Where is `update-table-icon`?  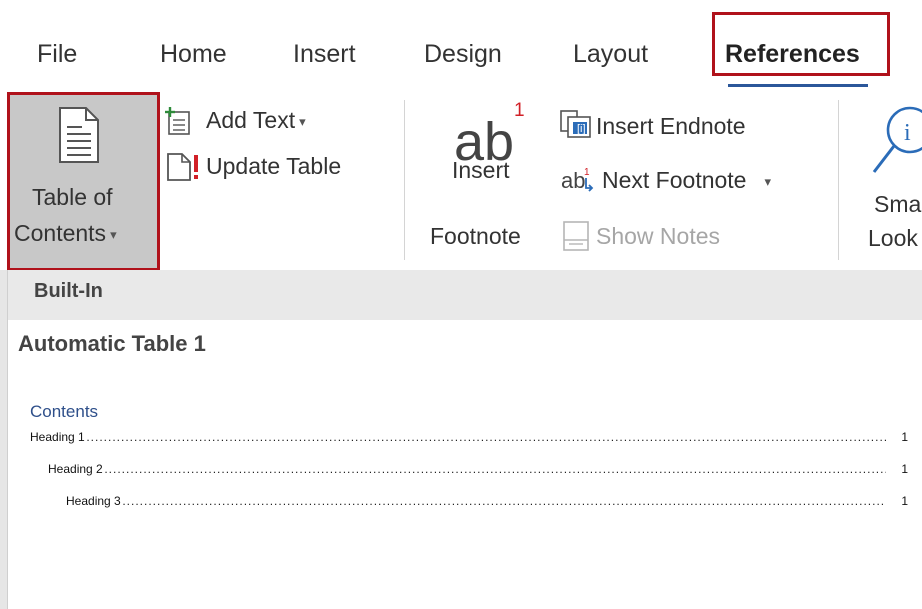 update-table-icon is located at coordinates (182, 167).